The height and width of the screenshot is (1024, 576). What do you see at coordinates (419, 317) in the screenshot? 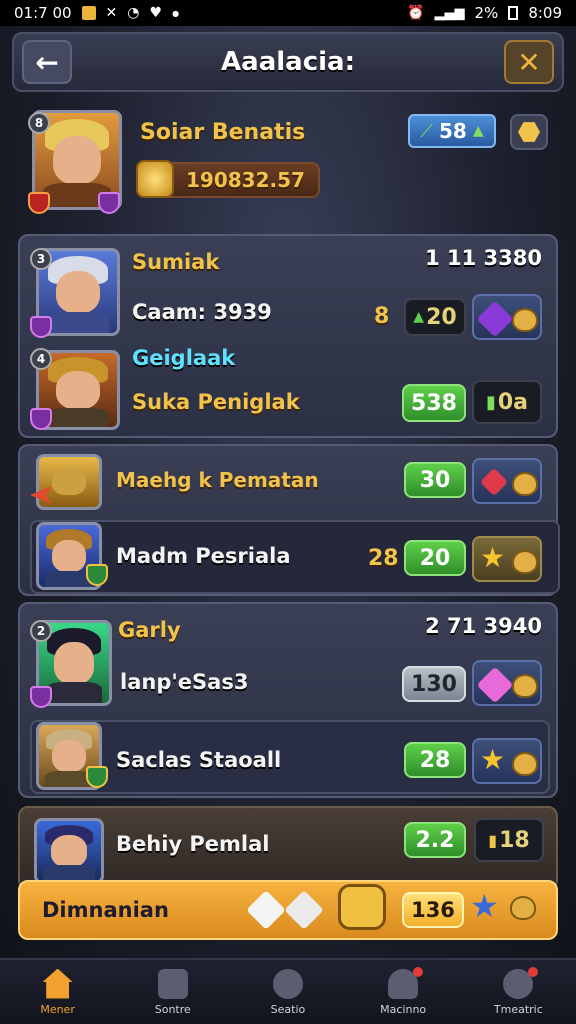
I see `up-arrow-icon: ▲` at bounding box center [419, 317].